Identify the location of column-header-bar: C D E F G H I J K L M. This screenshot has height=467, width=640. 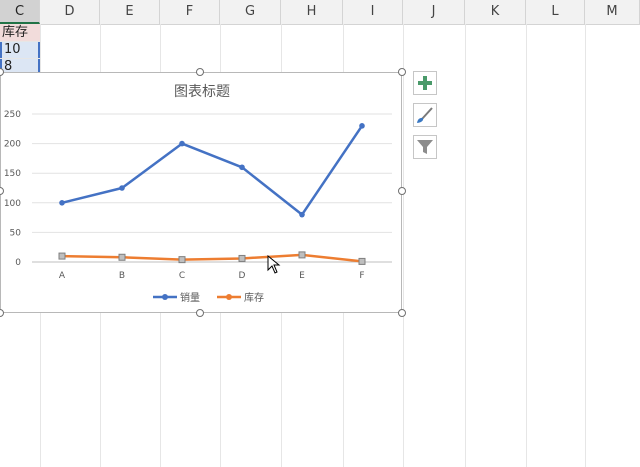
(320, 12).